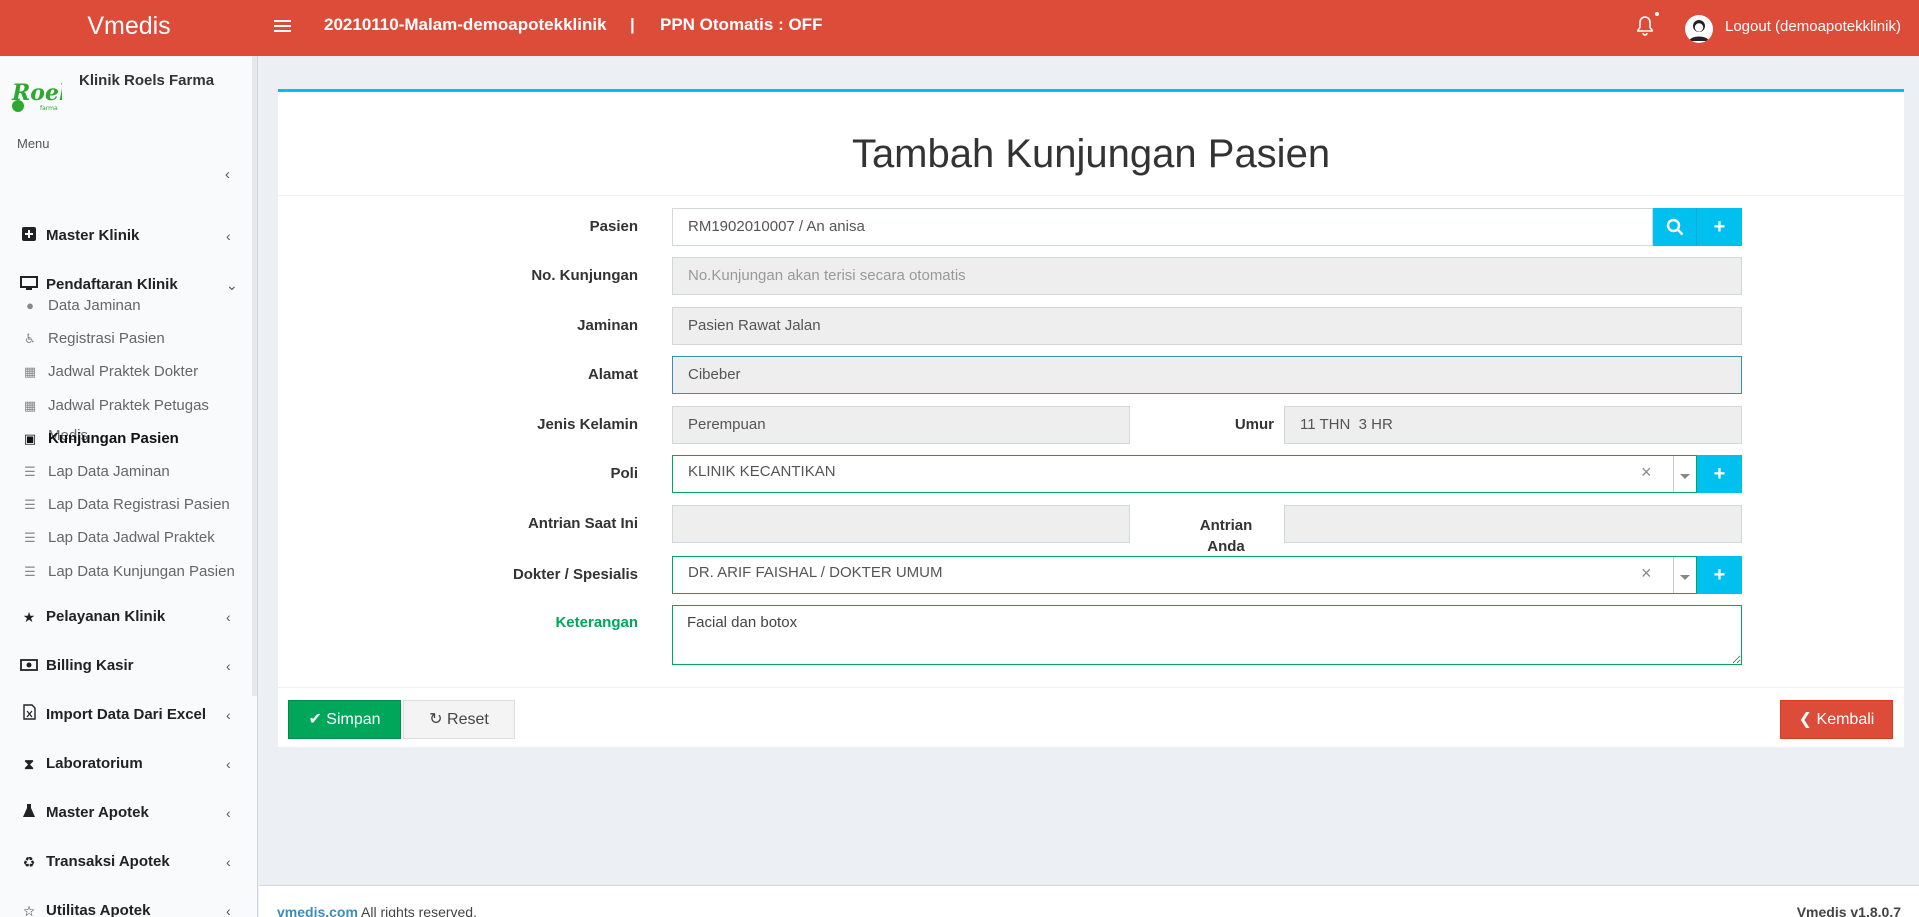 Image resolution: width=1919 pixels, height=917 pixels. I want to click on user-avatar-icon, so click(1699, 29).